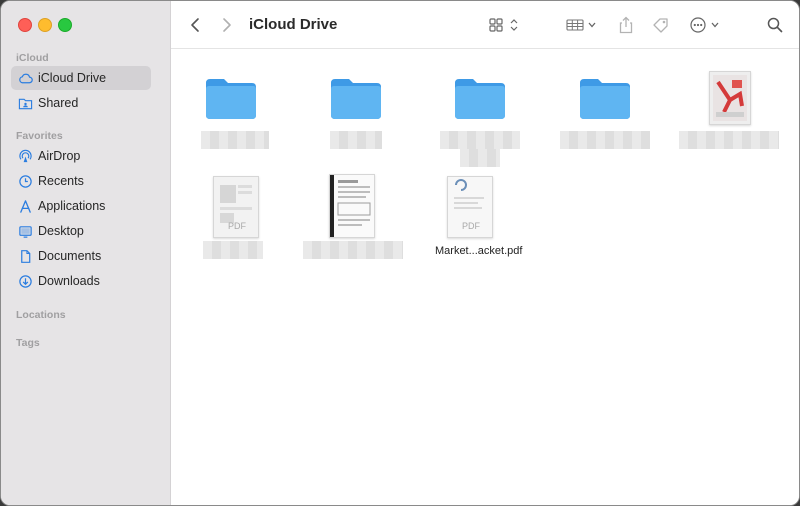 The image size is (800, 506). I want to click on clock-icon, so click(25, 181).